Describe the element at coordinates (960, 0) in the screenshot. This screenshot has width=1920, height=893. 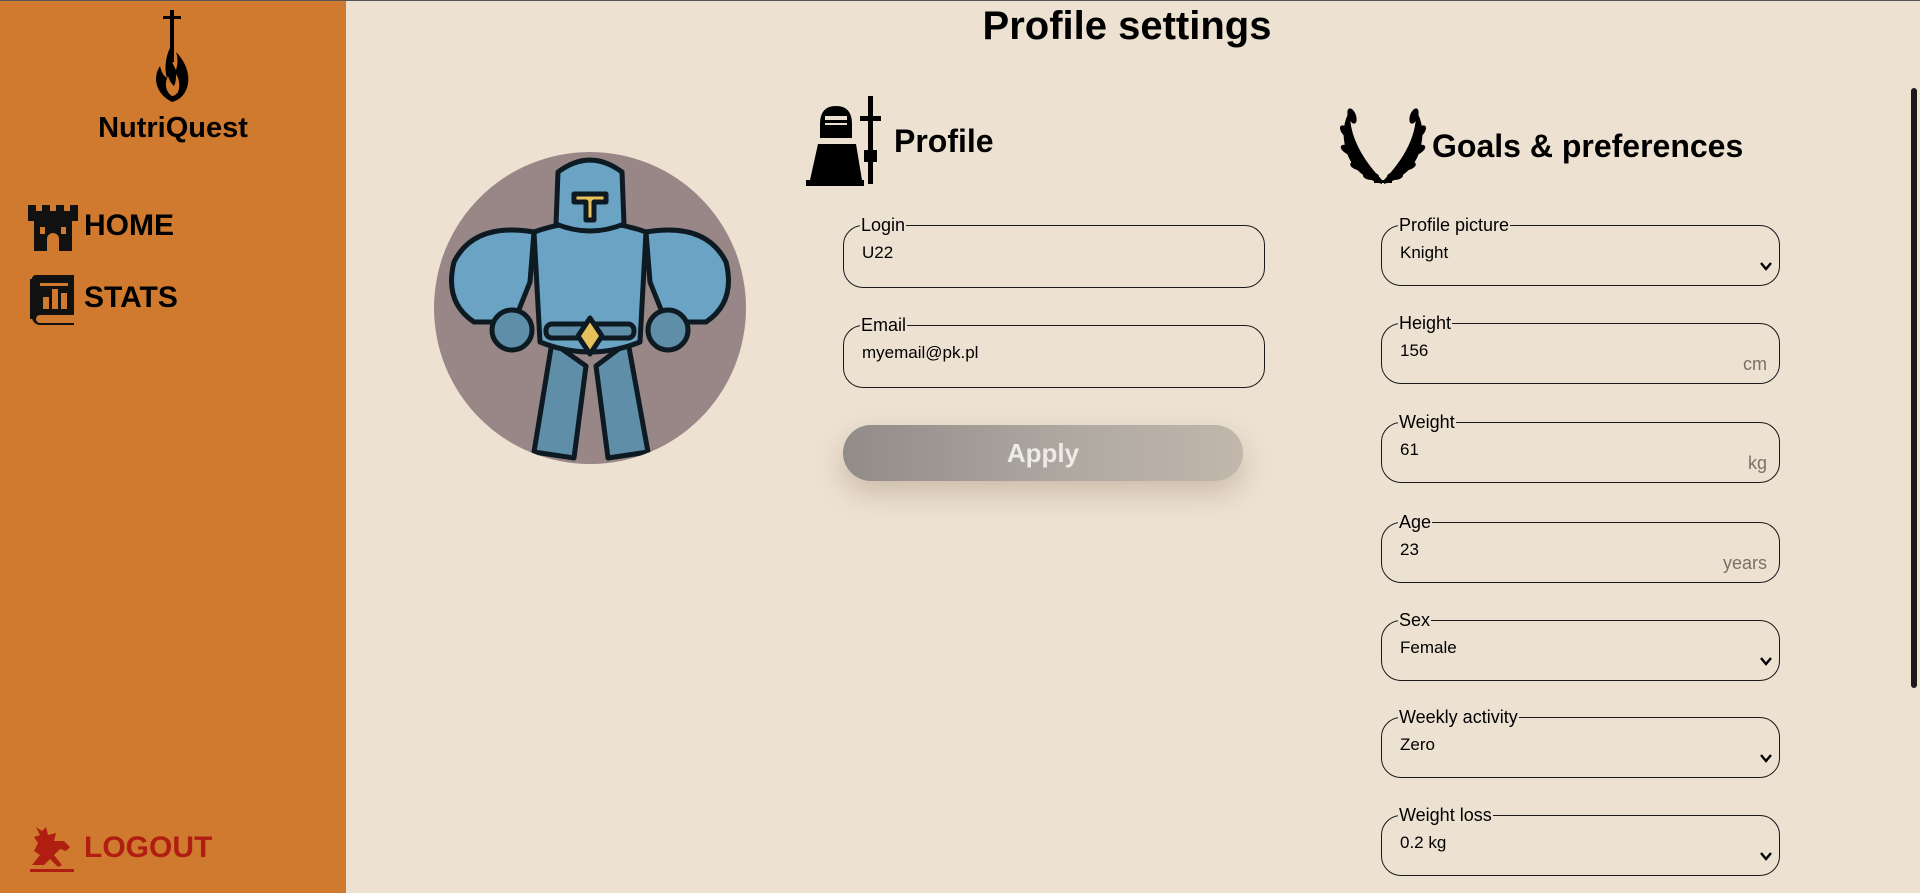
I see `top-border` at that location.